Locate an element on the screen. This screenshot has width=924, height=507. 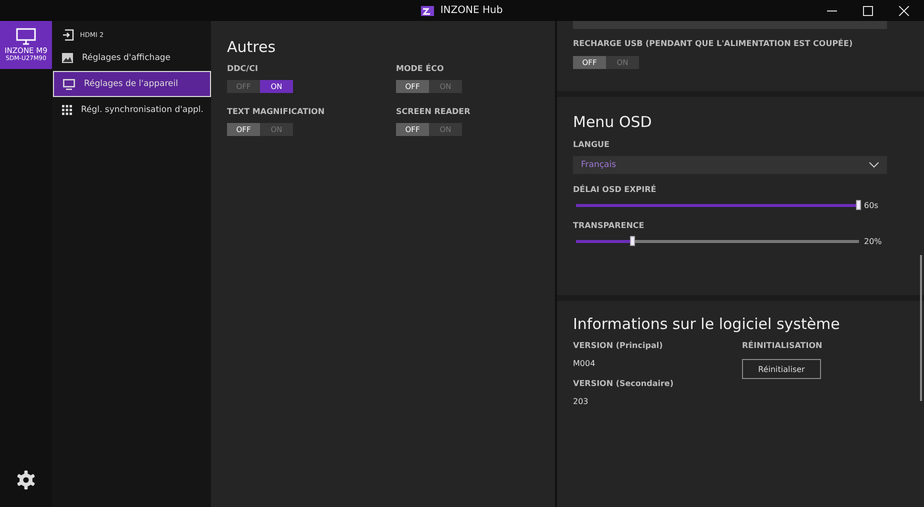
chevron-down-icon is located at coordinates (874, 165).